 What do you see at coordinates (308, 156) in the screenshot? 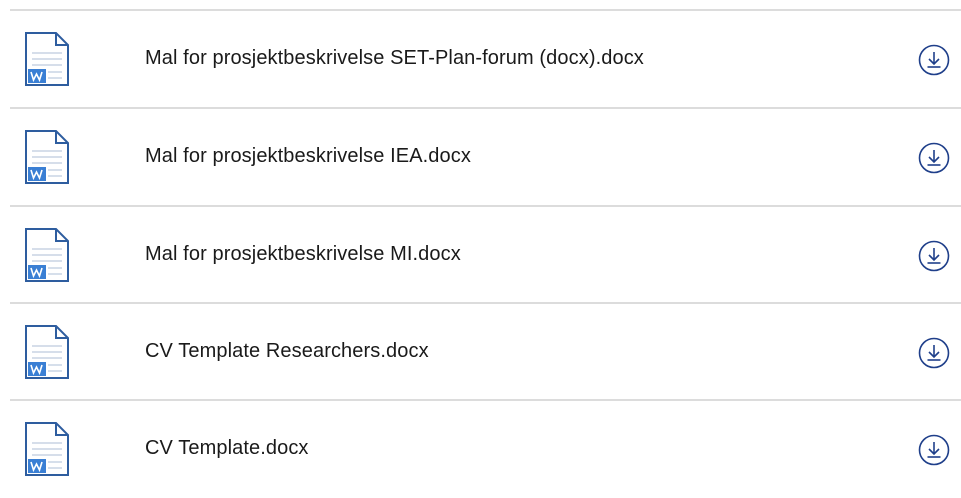
I see `file-name-link: Mal for prosjektbeskrivelse IEA.docx` at bounding box center [308, 156].